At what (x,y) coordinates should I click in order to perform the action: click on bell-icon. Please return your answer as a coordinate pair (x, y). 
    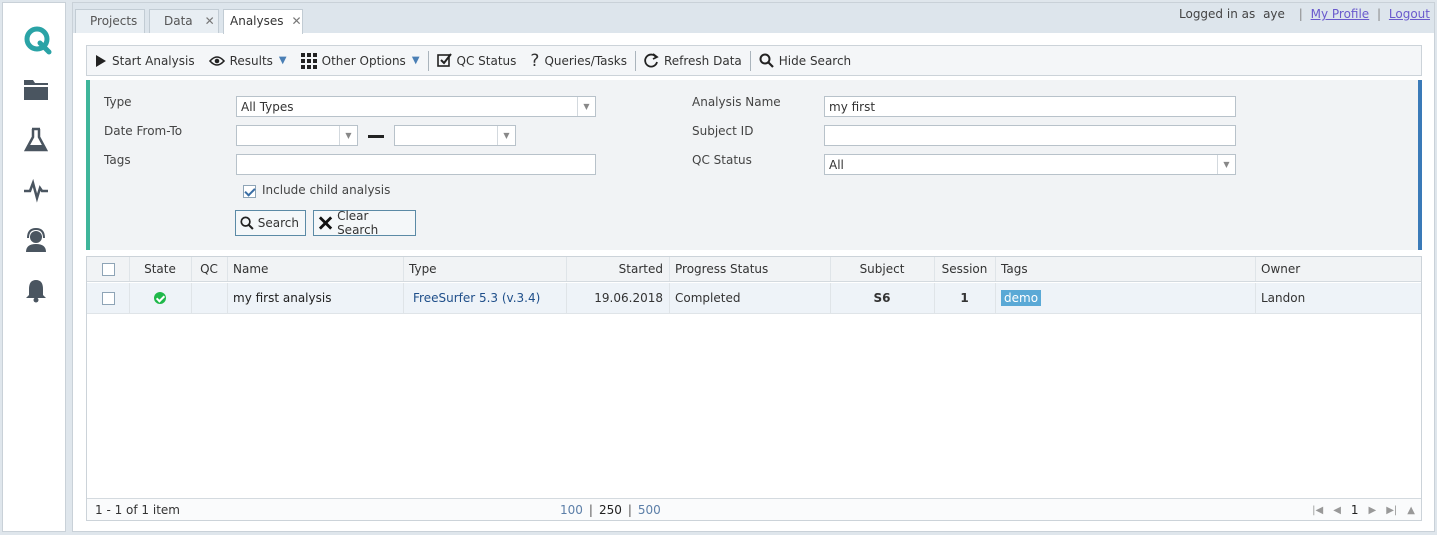
    Looking at the image, I should click on (36, 290).